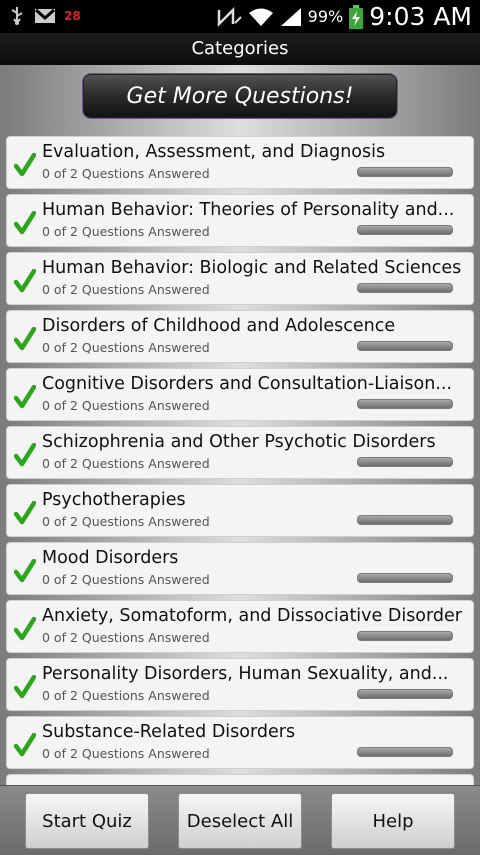  I want to click on notification-count: 28, so click(72, 16).